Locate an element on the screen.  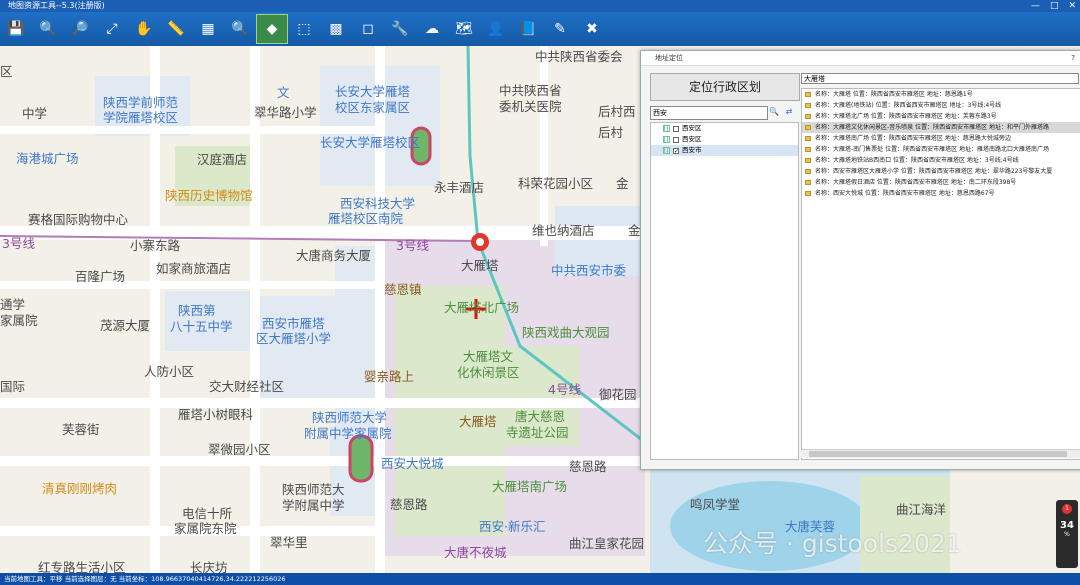
scrollbar-thumb is located at coordinates (938, 454).